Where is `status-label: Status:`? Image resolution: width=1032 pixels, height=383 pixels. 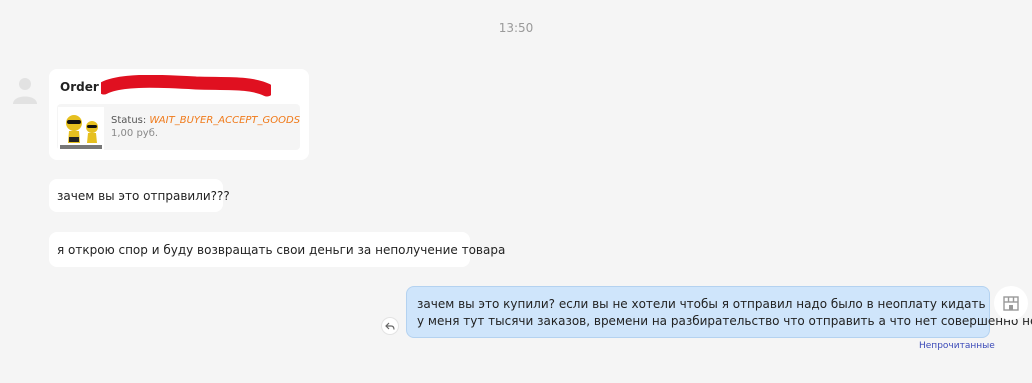
status-label: Status: is located at coordinates (129, 120).